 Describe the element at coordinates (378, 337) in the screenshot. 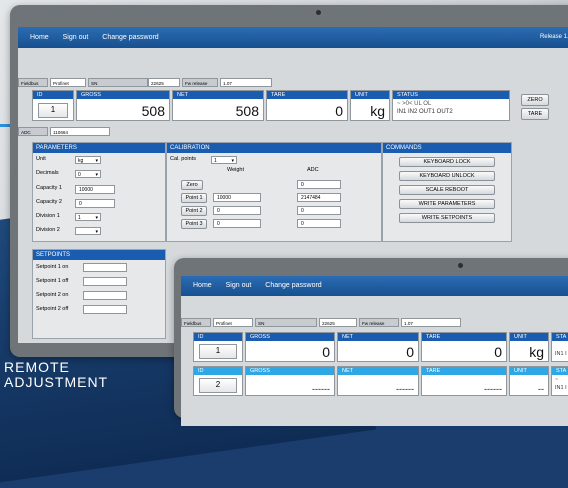

I see `net-label-row1: NET` at that location.